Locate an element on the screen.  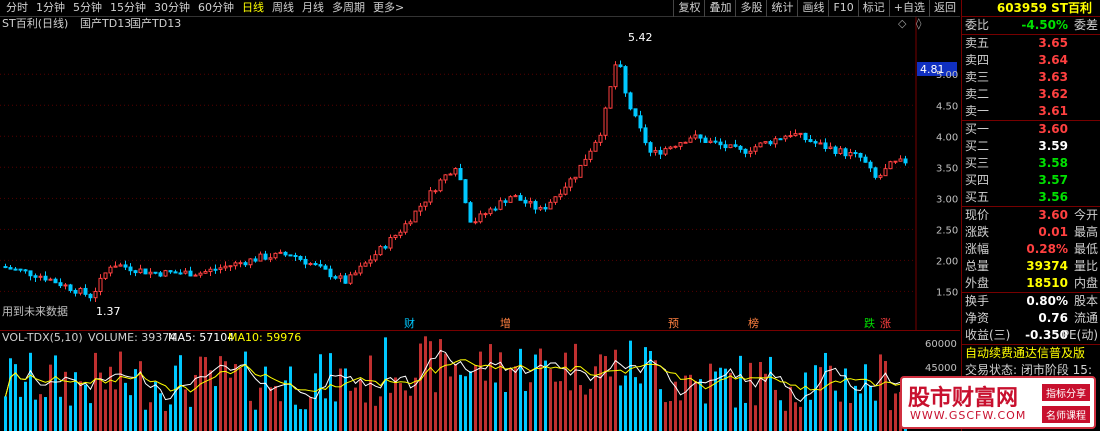
quote-row-label: 卖四 is located at coordinates (977, 60).